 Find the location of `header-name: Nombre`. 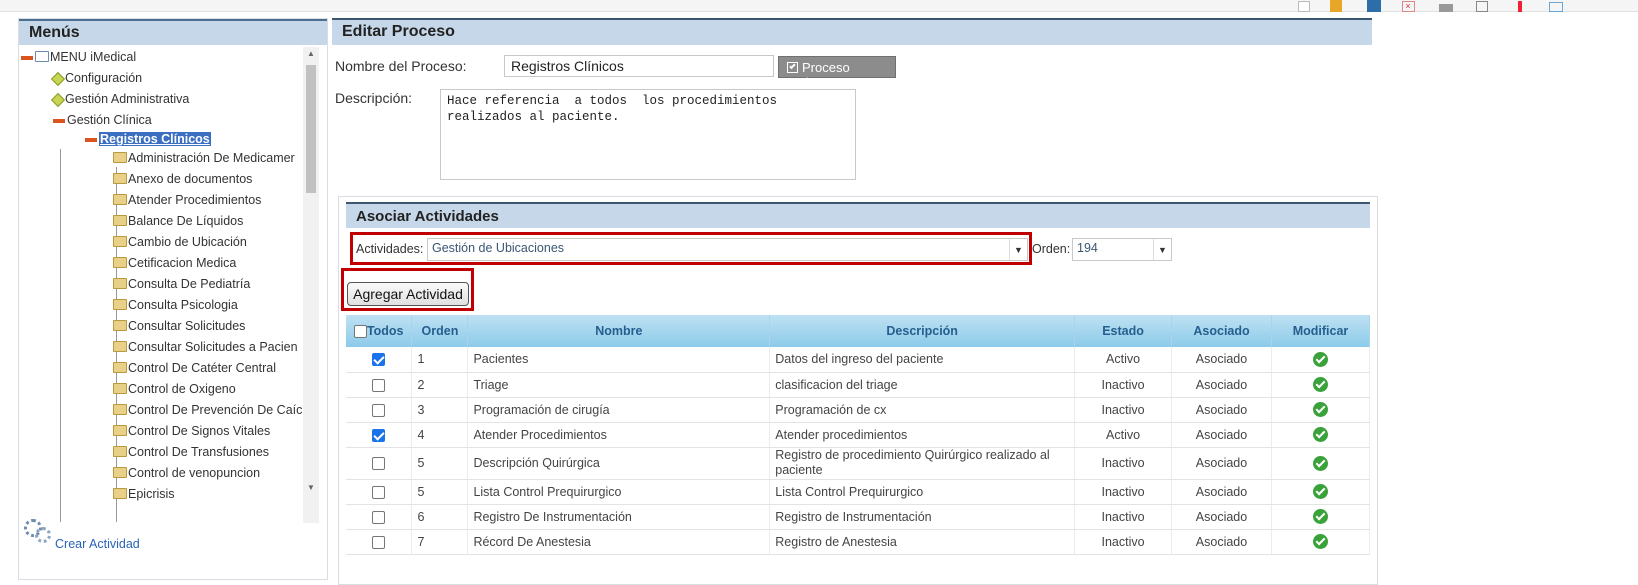

header-name: Nombre is located at coordinates (619, 331).